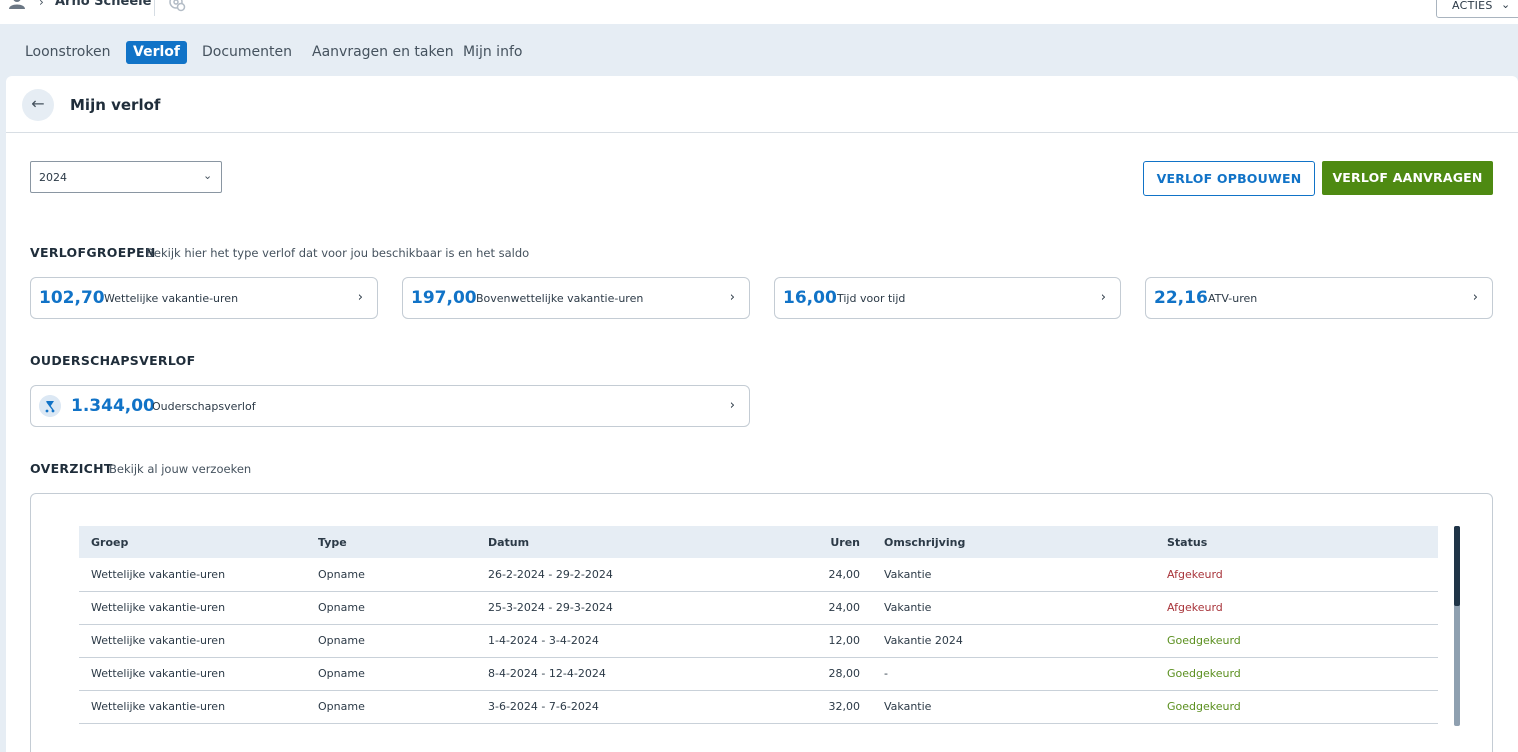 The image size is (1518, 752). Describe the element at coordinates (1457, 566) in the screenshot. I see `table-scrollbar-thumb` at that location.